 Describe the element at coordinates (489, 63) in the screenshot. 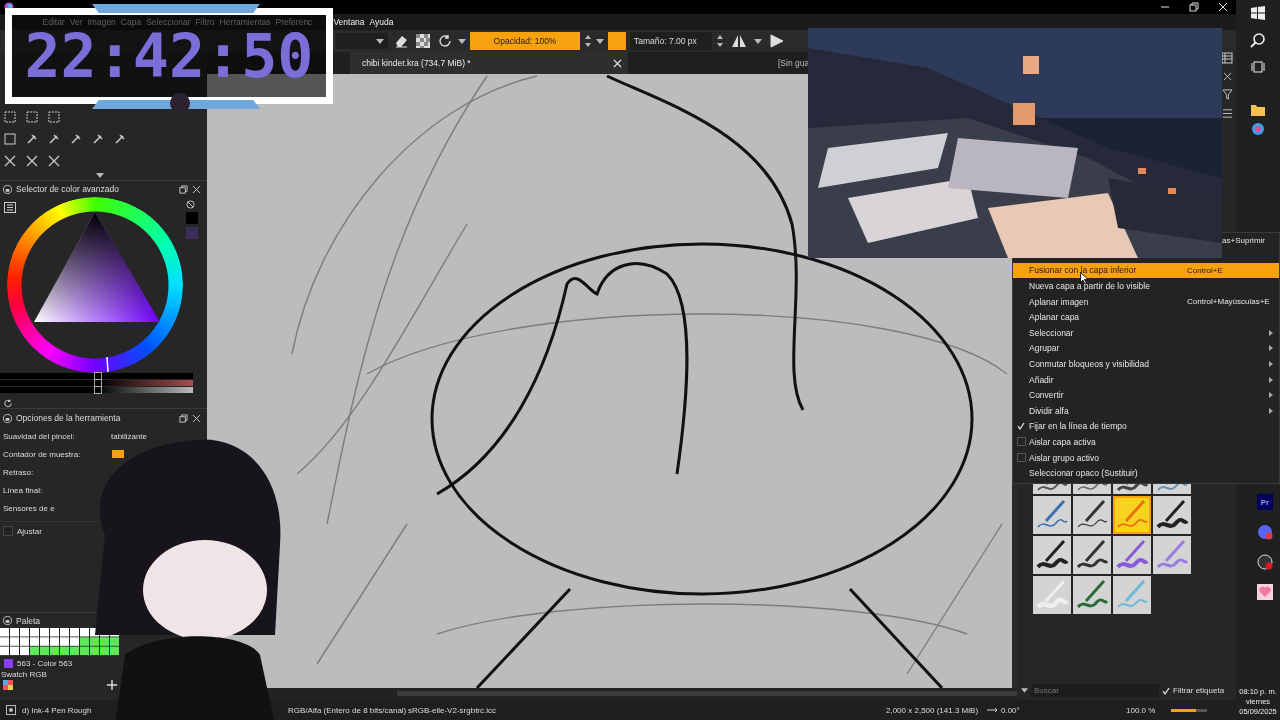

I see `document-tab: chibi kinder.kra (734.7 MiB) *` at that location.